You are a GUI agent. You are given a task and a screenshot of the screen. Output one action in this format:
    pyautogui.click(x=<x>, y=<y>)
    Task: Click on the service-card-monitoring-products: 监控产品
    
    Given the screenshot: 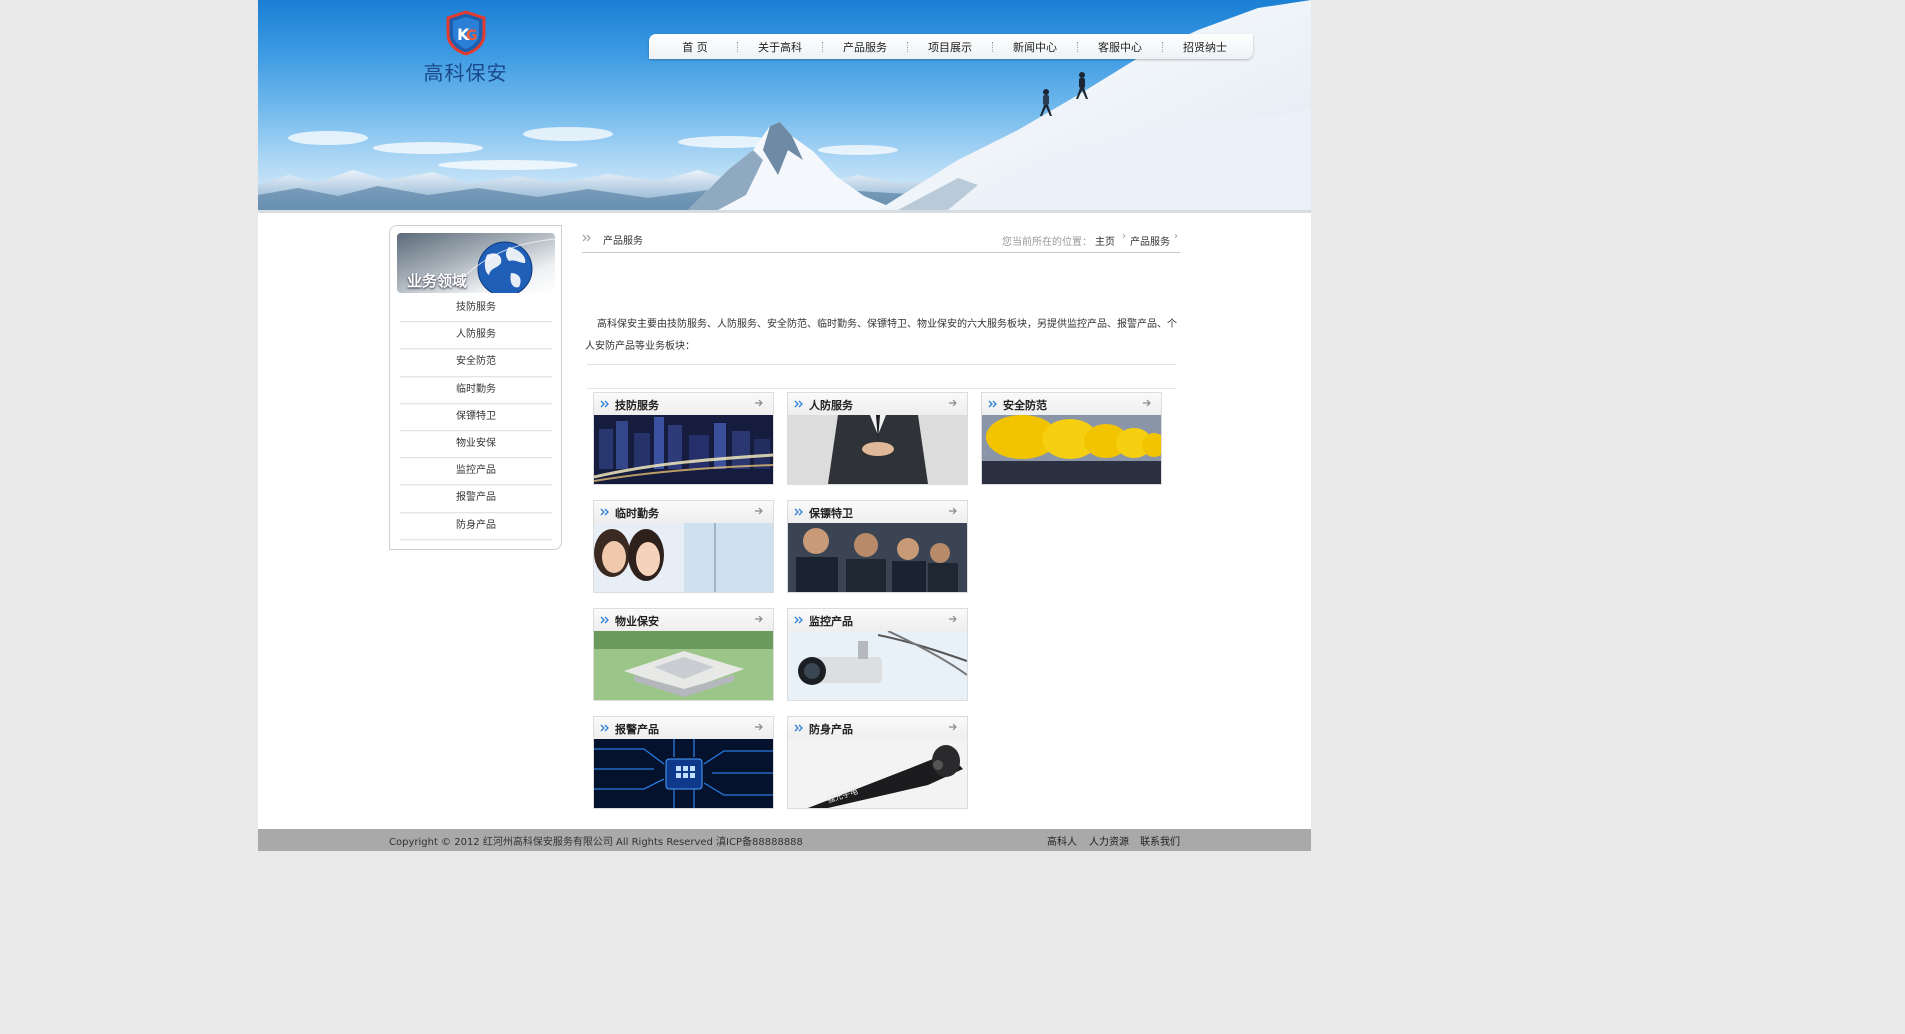 What is the action you would take?
    pyautogui.click(x=877, y=654)
    